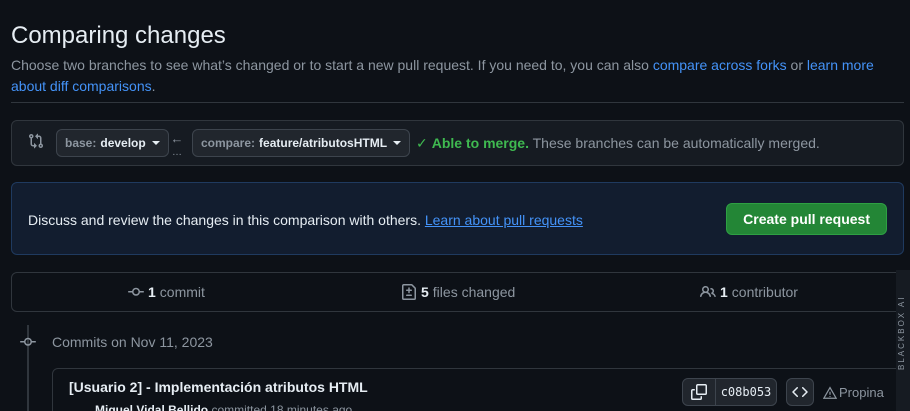 This screenshot has height=411, width=910. What do you see at coordinates (152, 292) in the screenshot?
I see `commits-count: 1` at bounding box center [152, 292].